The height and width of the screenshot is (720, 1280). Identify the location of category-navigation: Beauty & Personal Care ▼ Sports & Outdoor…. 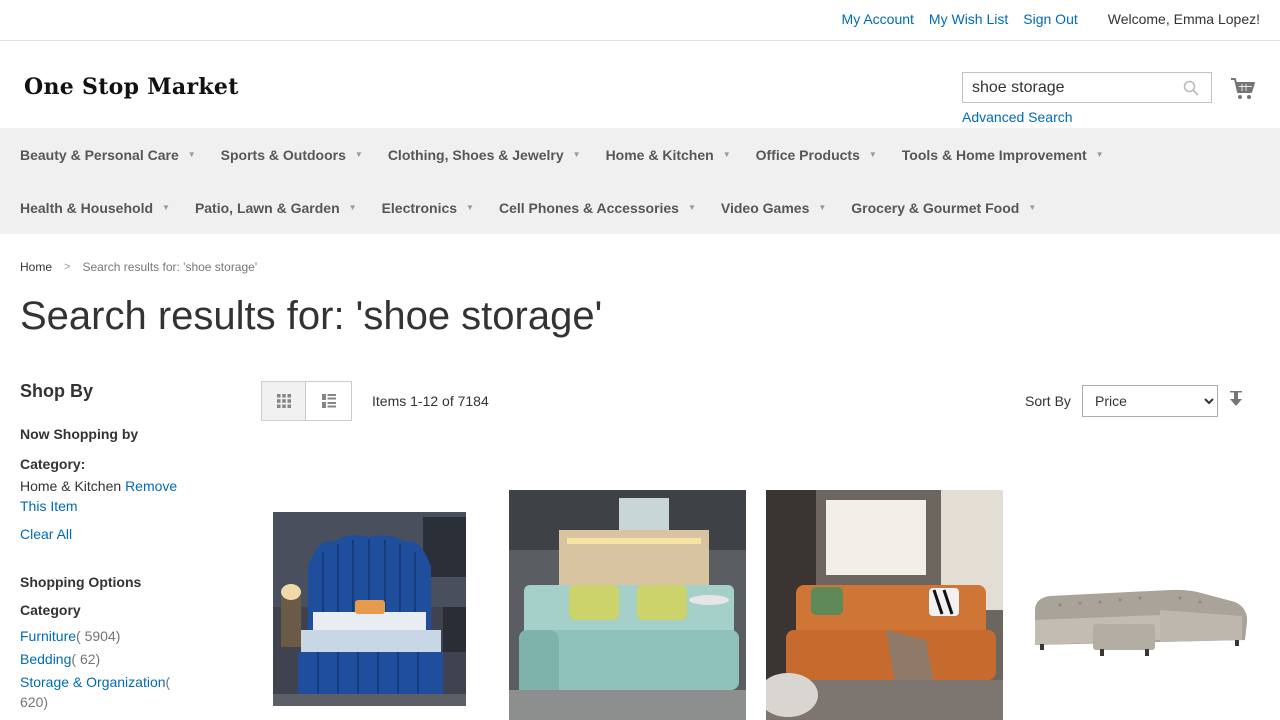
(640, 181).